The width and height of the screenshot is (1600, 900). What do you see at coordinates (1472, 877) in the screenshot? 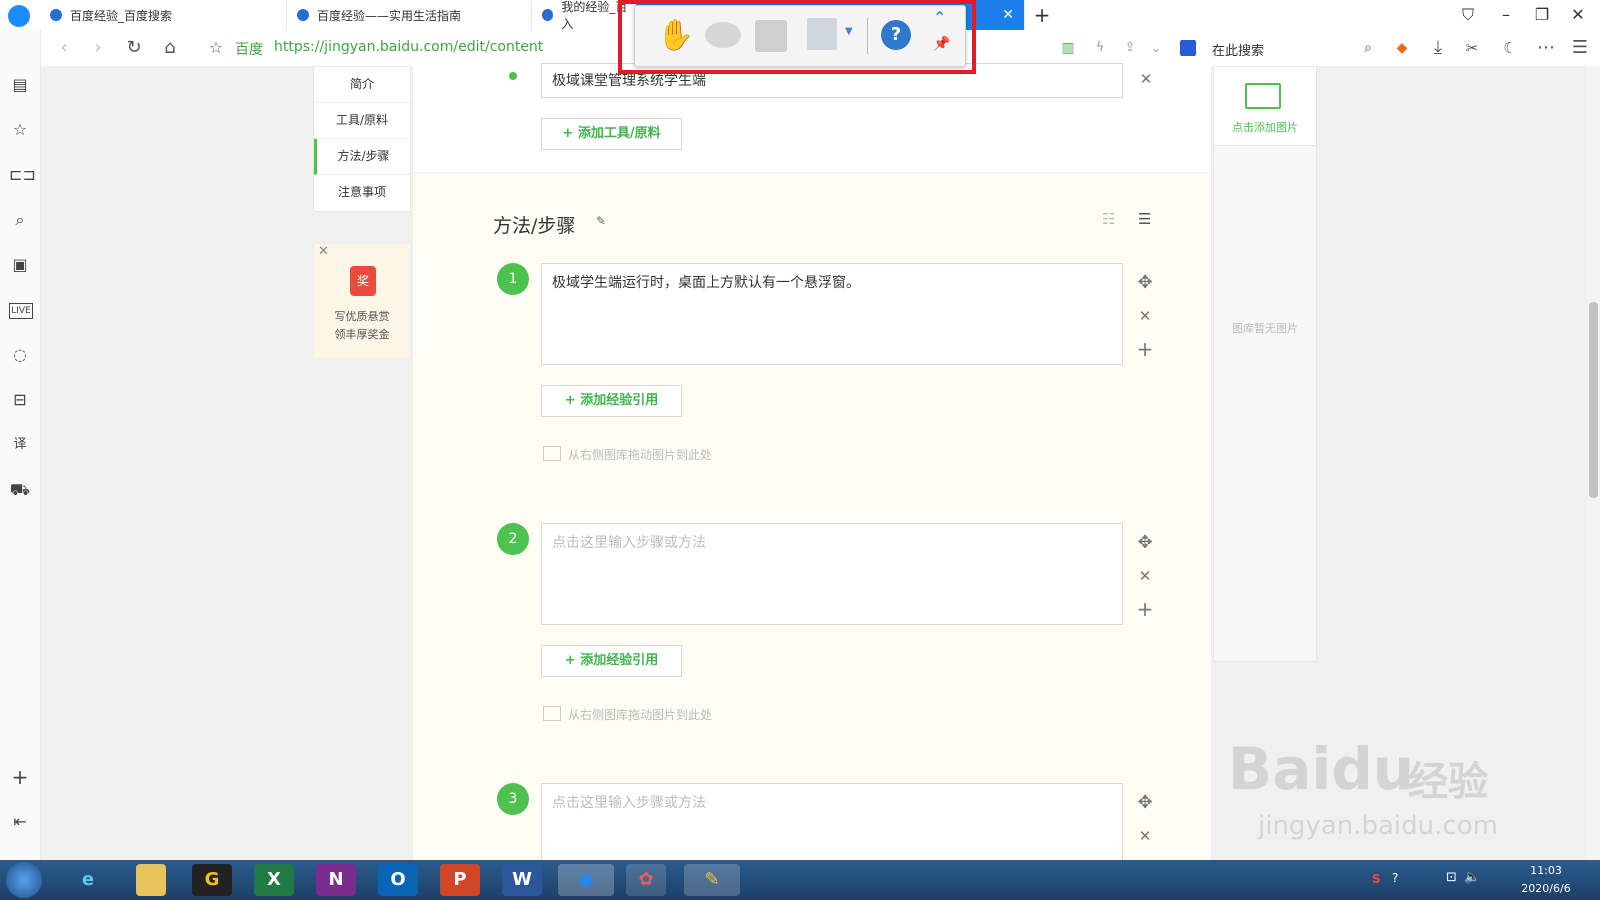
I see `tray-volume-icon: 🔈` at bounding box center [1472, 877].